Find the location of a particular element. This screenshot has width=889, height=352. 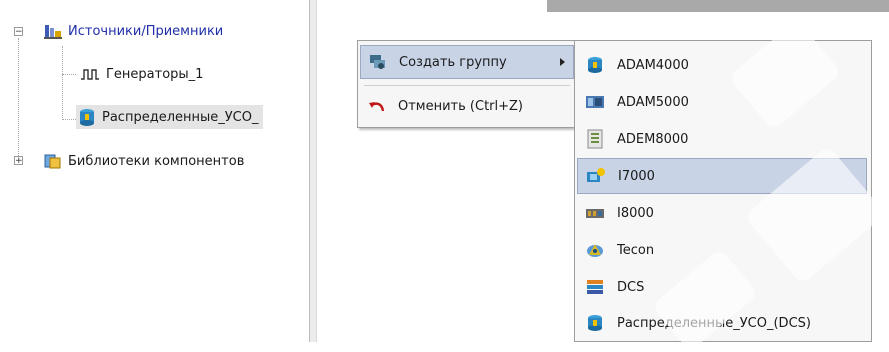

submenu-item-label: DCS is located at coordinates (631, 287).